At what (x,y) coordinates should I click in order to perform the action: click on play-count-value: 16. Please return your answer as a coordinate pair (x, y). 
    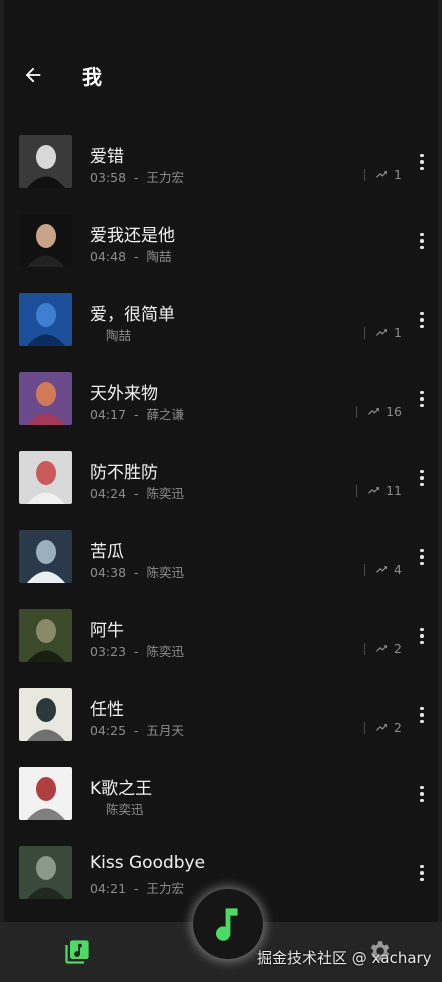
    Looking at the image, I should click on (394, 411).